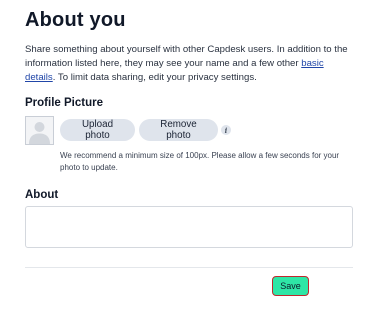 The width and height of the screenshot is (371, 311). Describe the element at coordinates (290, 286) in the screenshot. I see `save-button: Save` at that location.